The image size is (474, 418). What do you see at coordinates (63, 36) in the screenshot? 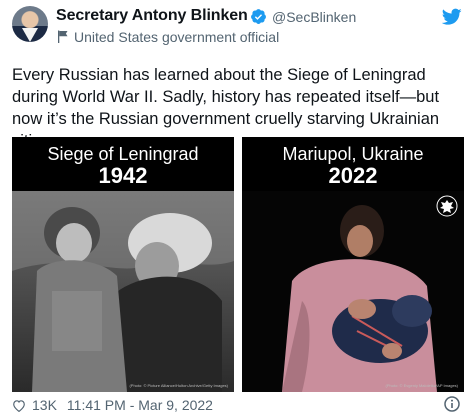
I see `government-flag-icon` at bounding box center [63, 36].